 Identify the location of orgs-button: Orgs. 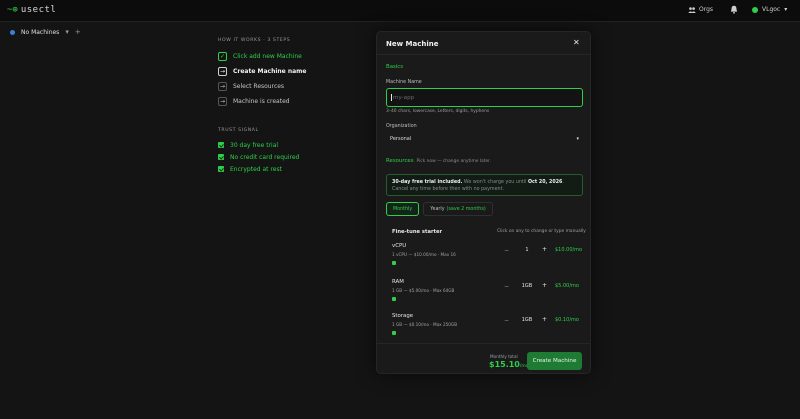
(700, 9).